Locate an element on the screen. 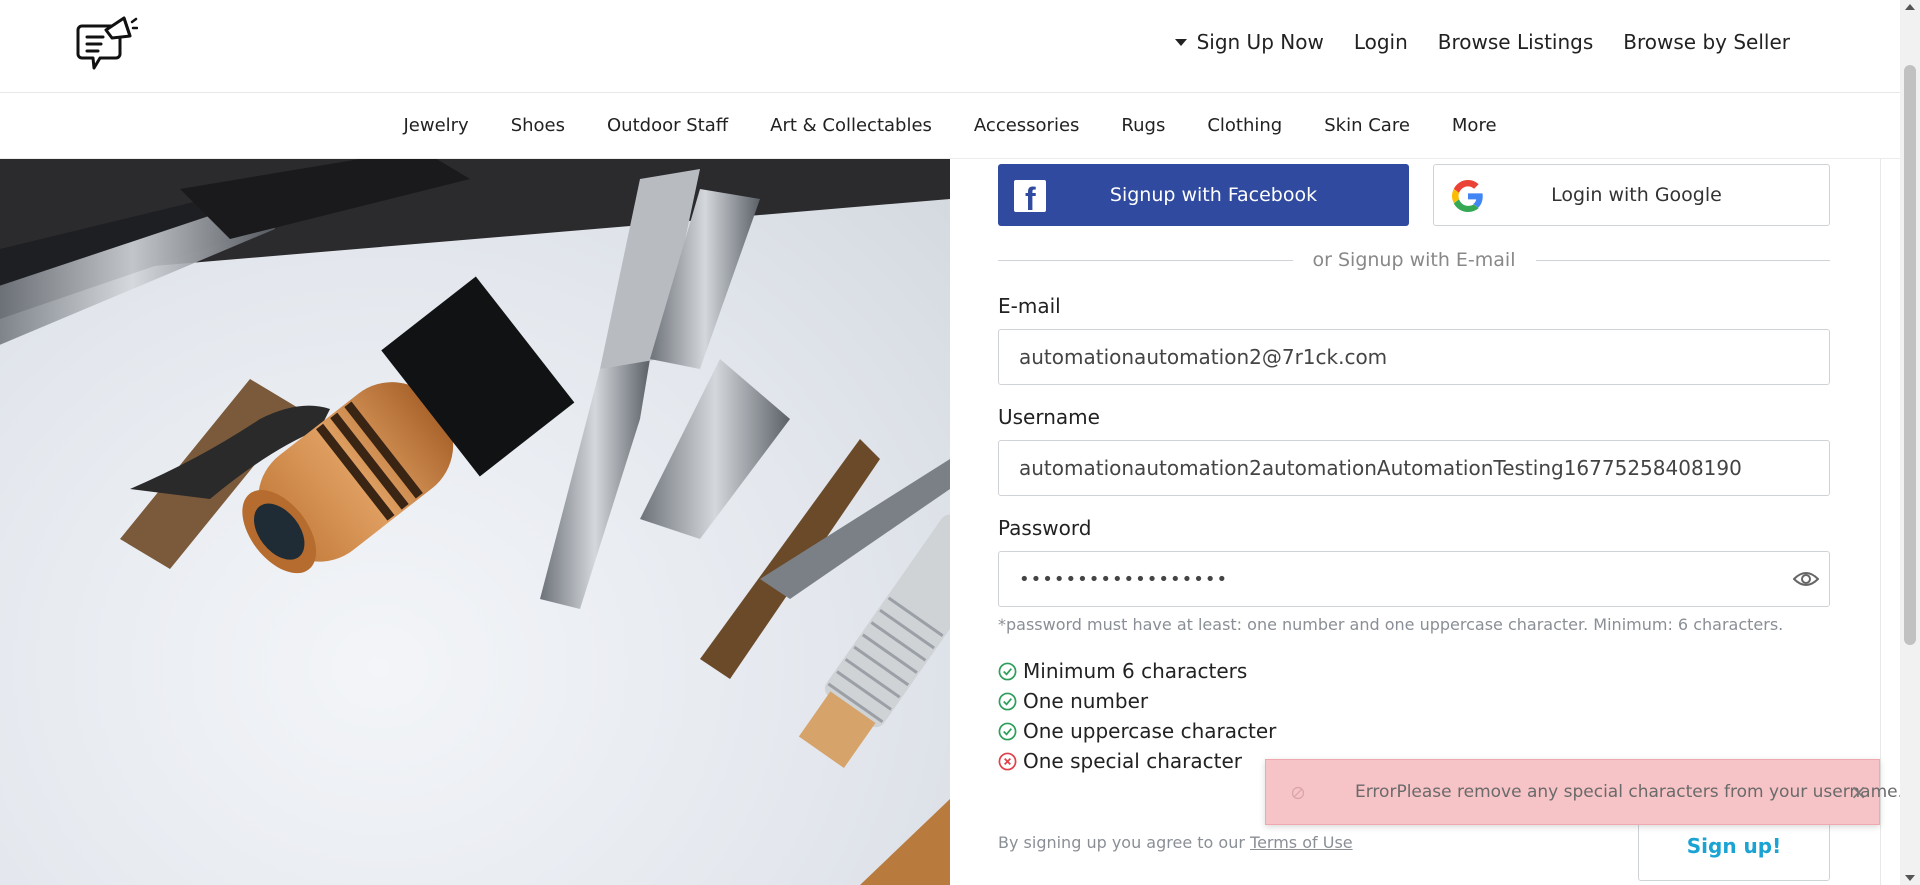 The image size is (1920, 885). error-icon is located at coordinates (1298, 793).